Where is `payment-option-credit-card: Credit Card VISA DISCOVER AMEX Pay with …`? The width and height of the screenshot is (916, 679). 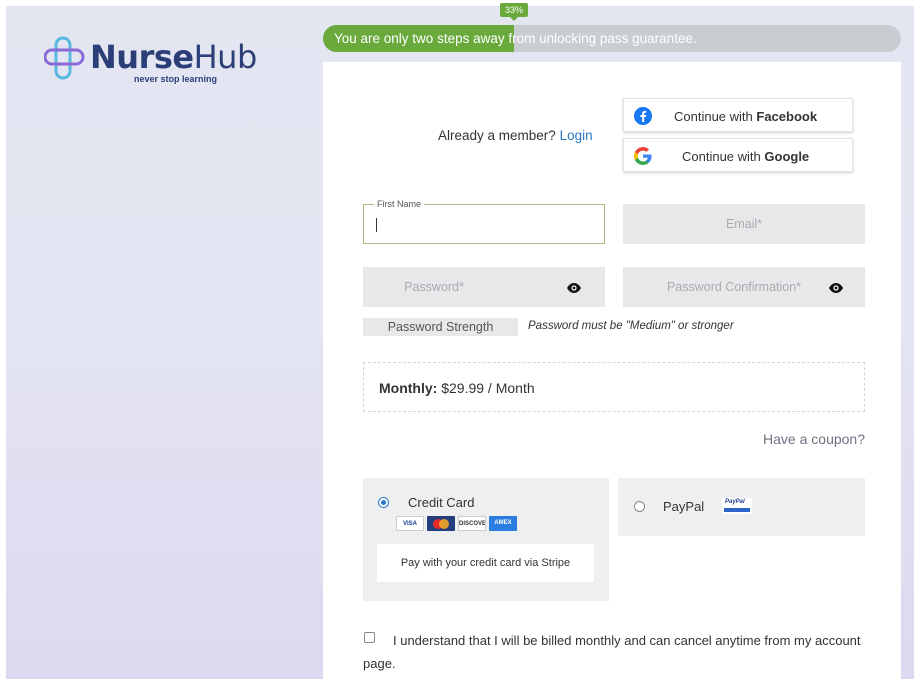
payment-option-credit-card: Credit Card VISA DISCOVER AMEX Pay with … is located at coordinates (486, 539).